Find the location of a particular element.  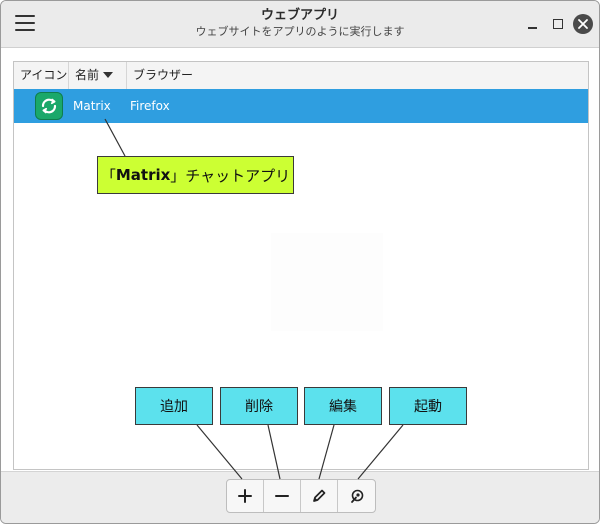

minus-icon is located at coordinates (282, 496).